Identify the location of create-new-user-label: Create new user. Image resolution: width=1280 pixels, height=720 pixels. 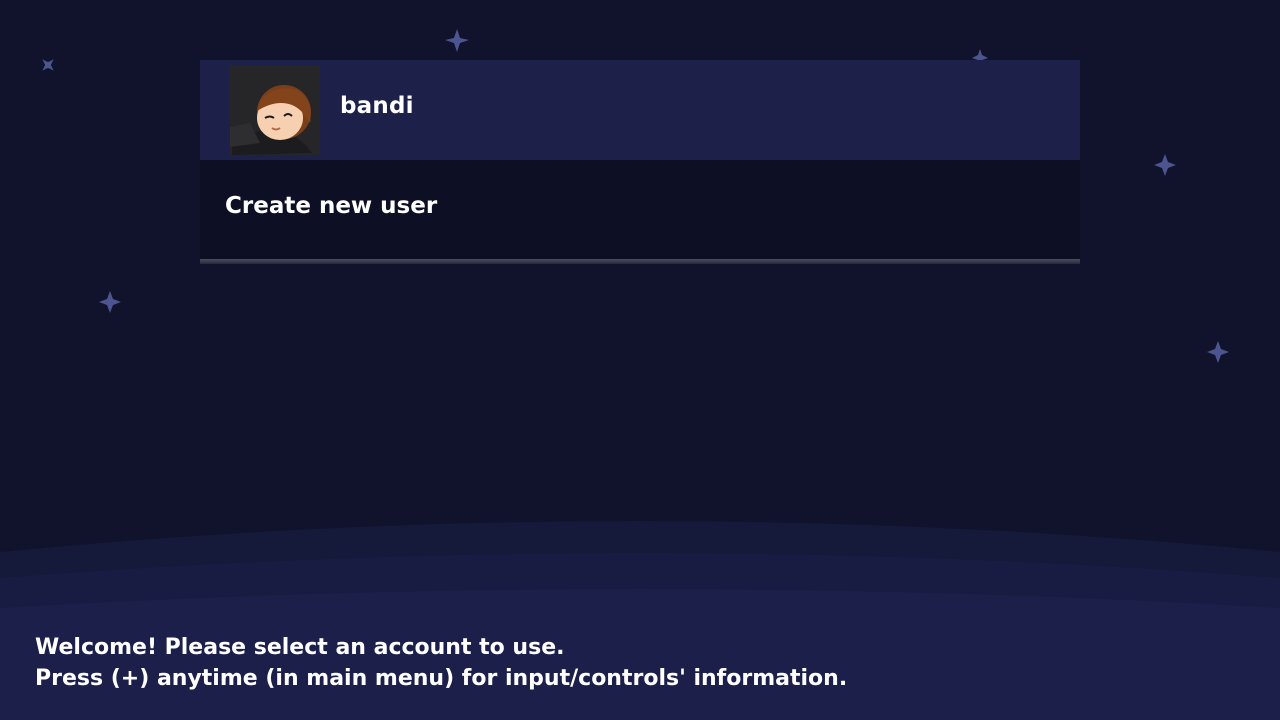
(331, 206).